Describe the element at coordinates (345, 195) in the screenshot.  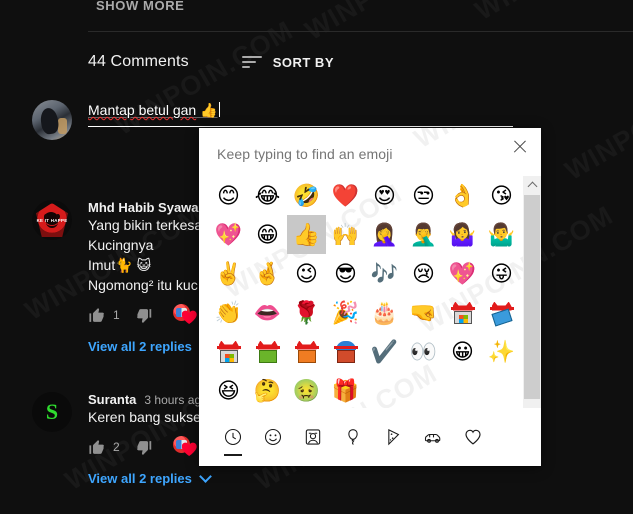
I see `emoji-cell: ❤️` at that location.